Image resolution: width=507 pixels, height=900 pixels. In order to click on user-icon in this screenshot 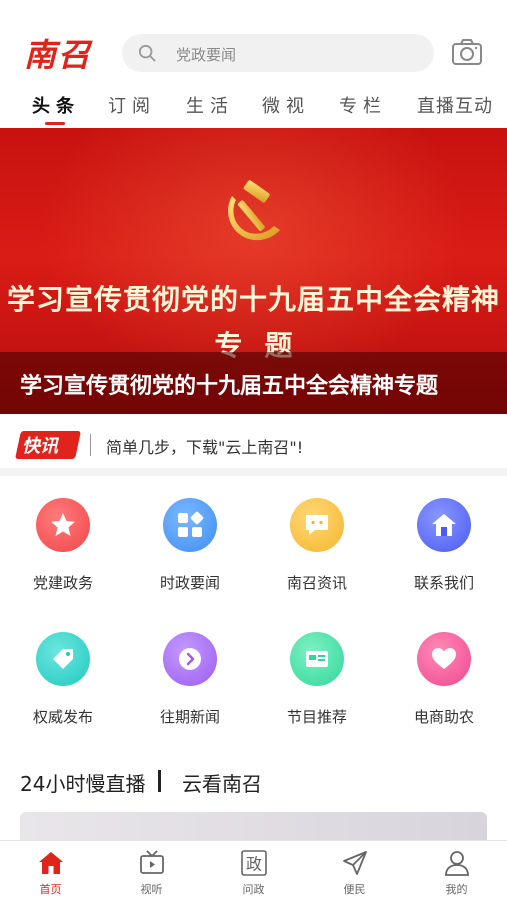, I will do `click(457, 863)`.